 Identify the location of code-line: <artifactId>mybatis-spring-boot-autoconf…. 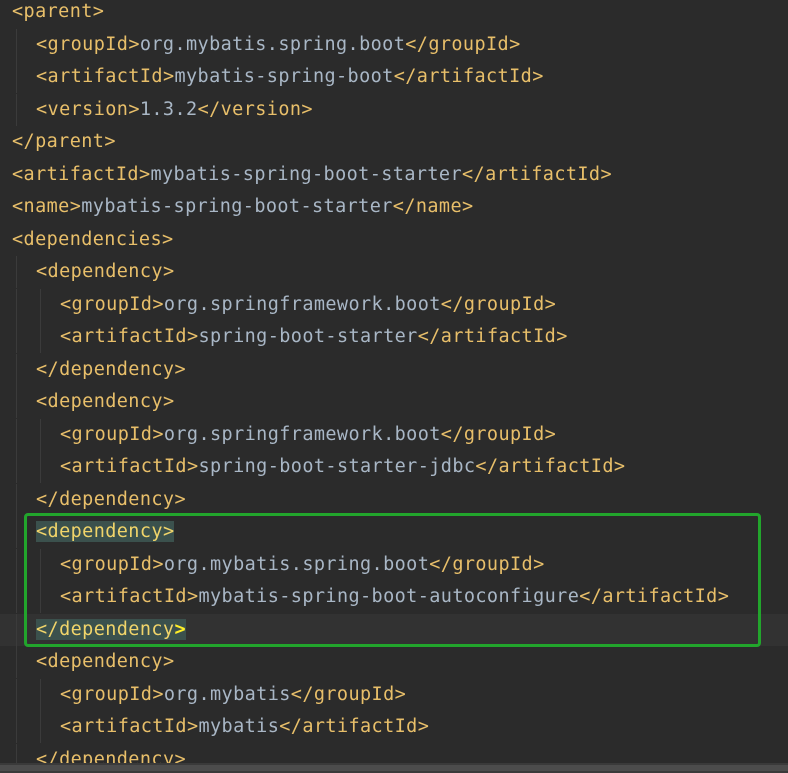
(394, 597).